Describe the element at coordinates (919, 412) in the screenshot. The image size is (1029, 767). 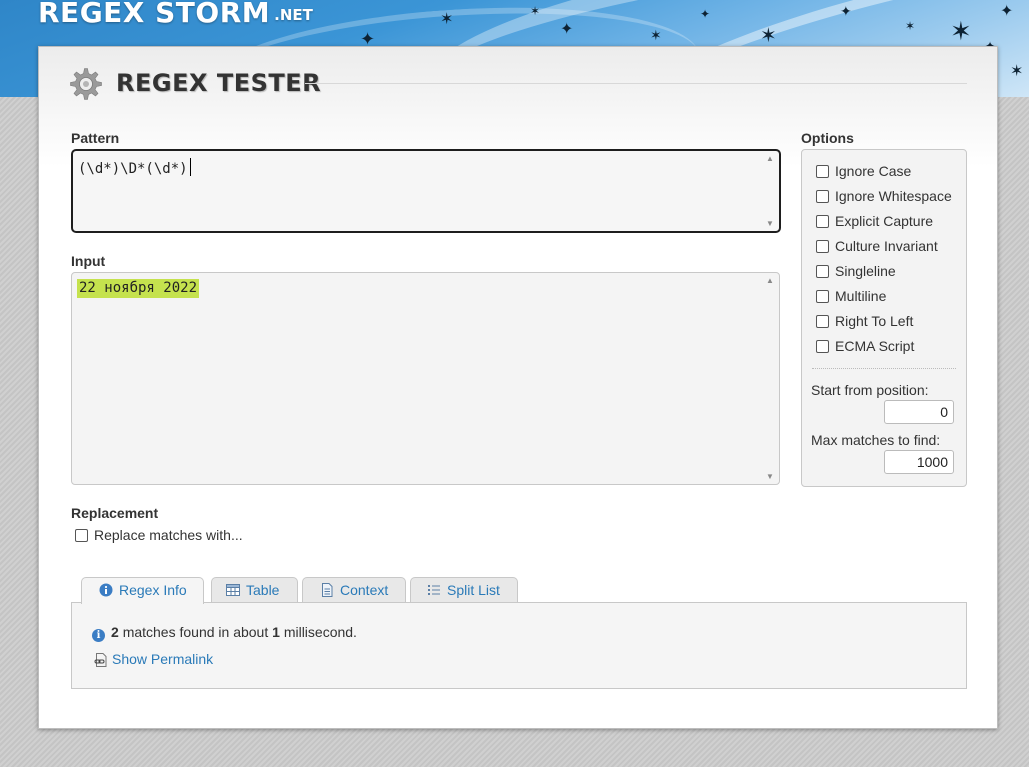
I see `start-position-input: 0` at that location.